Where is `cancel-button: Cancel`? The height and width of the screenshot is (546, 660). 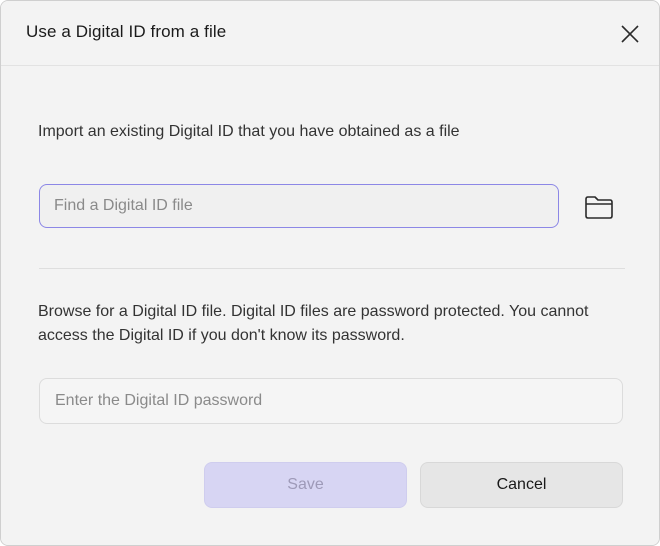 cancel-button: Cancel is located at coordinates (521, 485).